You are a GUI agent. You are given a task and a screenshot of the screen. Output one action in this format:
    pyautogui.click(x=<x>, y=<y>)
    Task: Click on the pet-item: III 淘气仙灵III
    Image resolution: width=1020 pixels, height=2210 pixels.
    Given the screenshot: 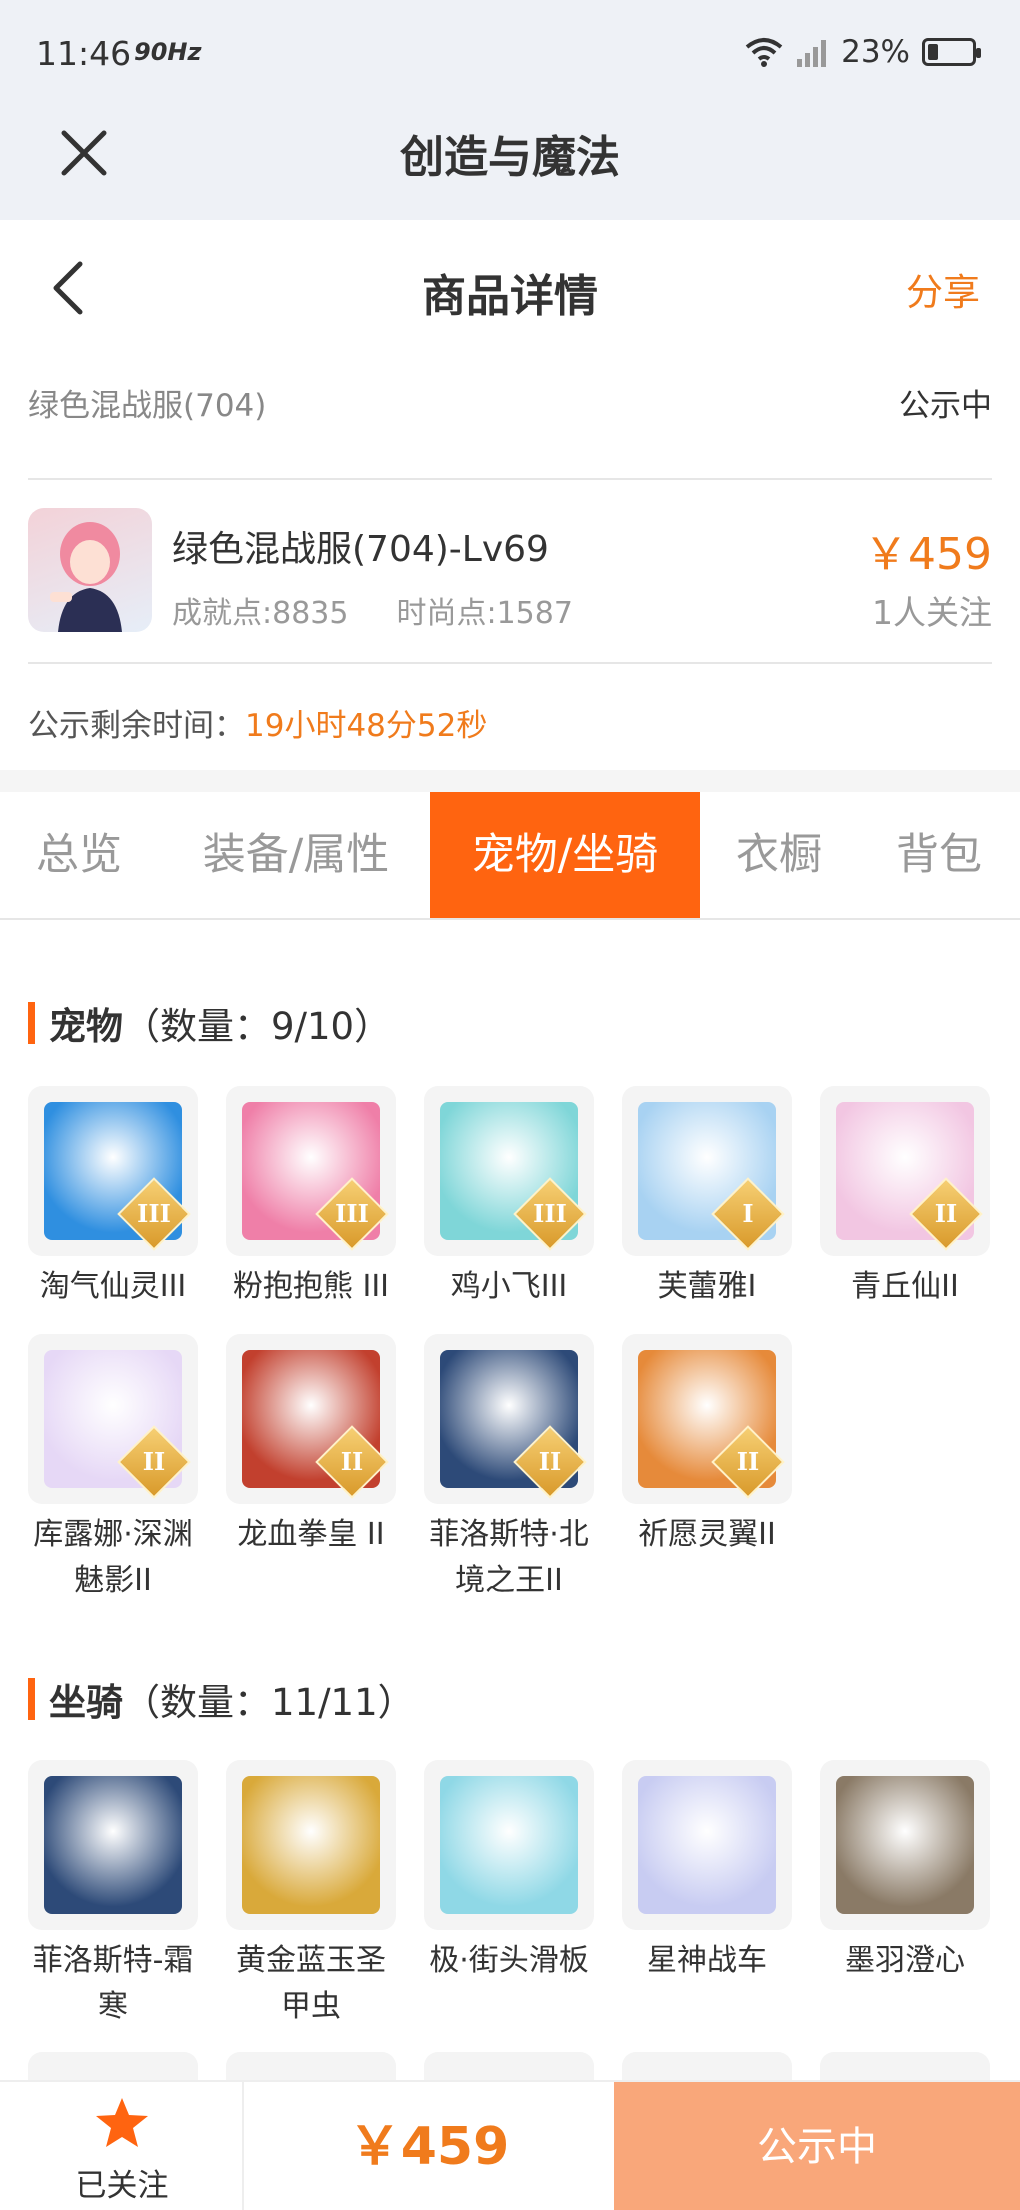 What is the action you would take?
    pyautogui.click(x=113, y=1198)
    